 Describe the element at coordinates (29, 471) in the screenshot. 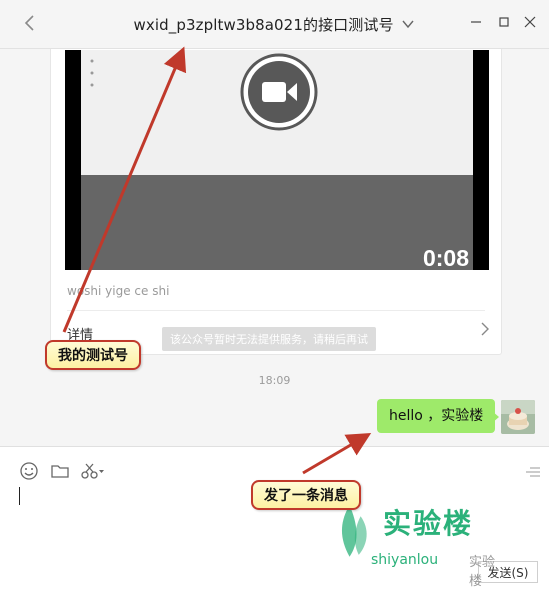

I see `emoji-icon` at that location.